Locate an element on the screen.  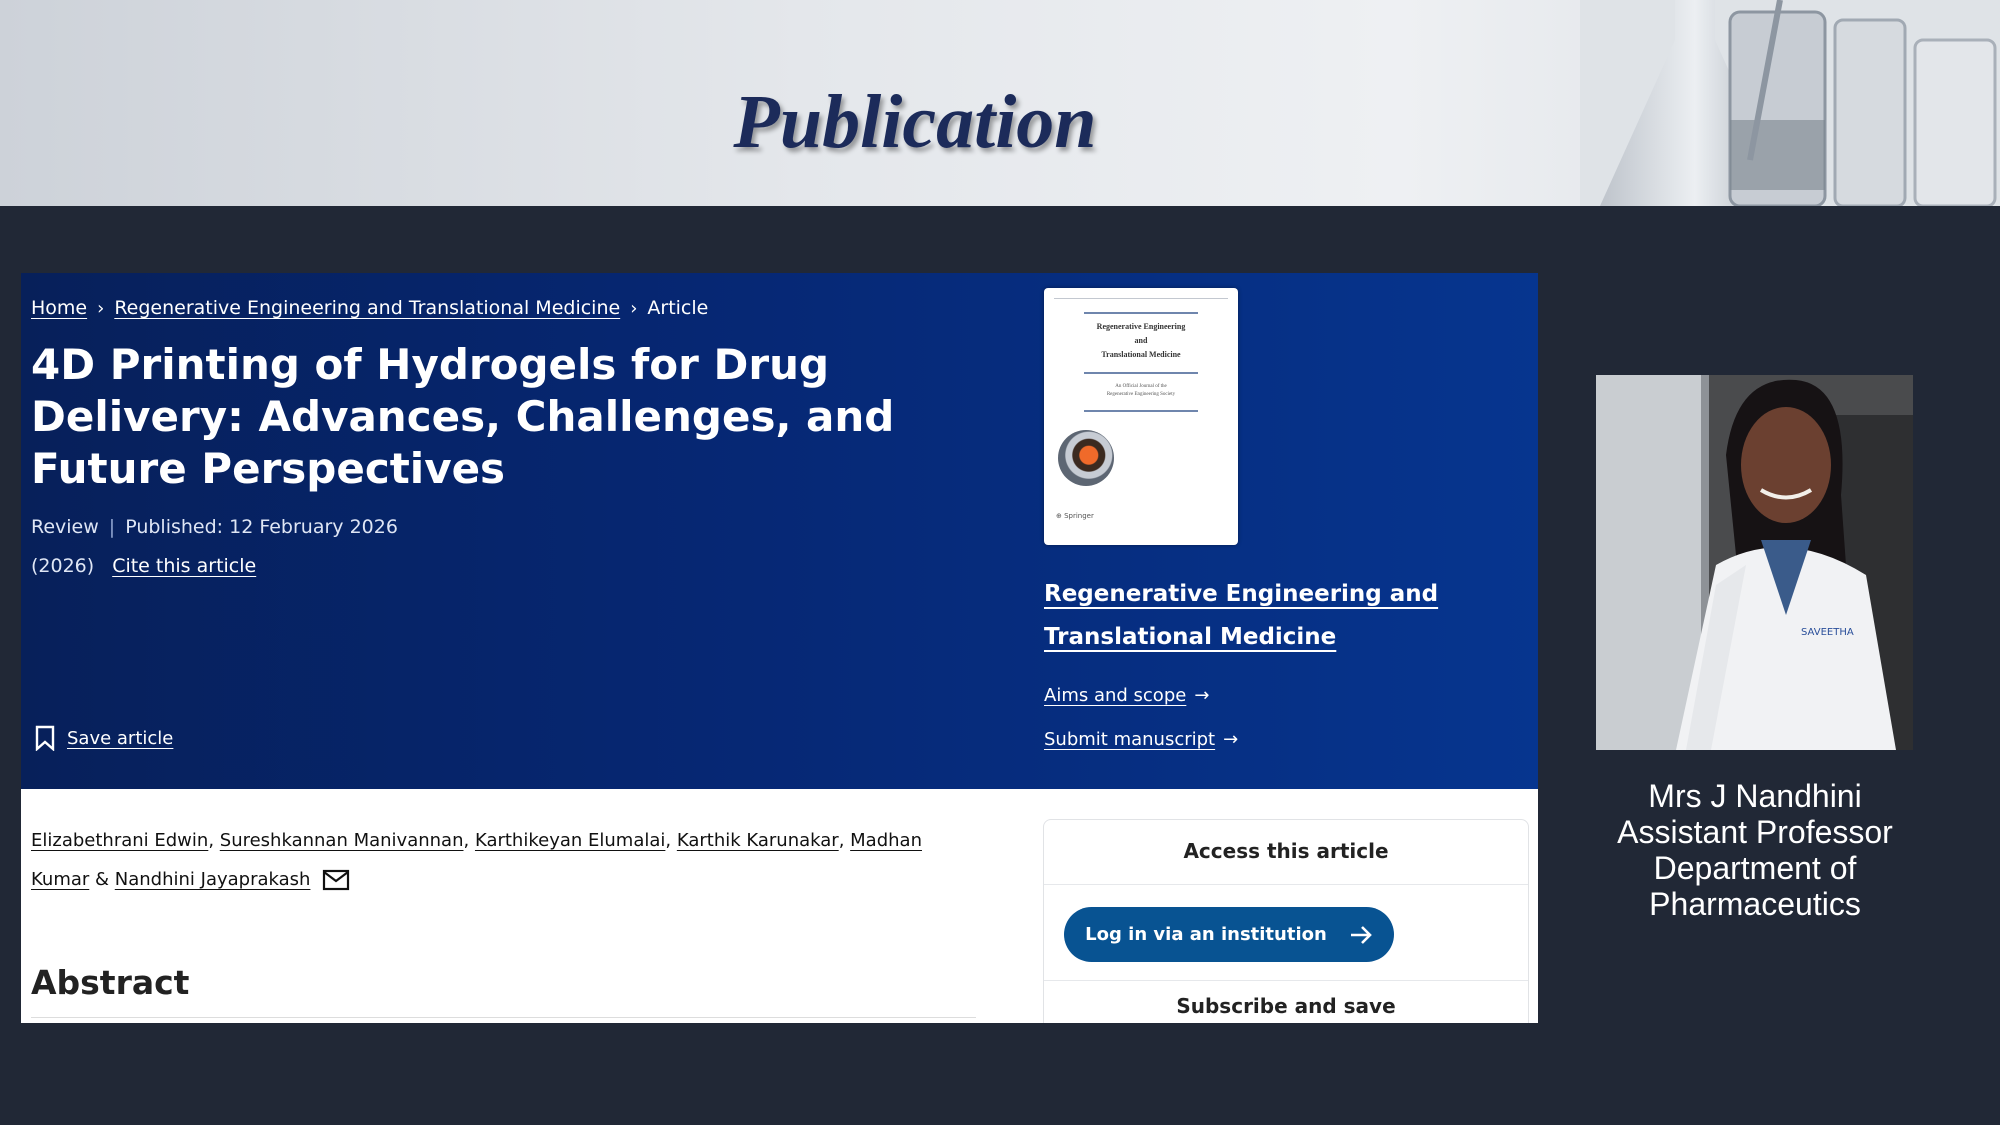
svg-text: SAVEETHA is located at coordinates (1827, 632).